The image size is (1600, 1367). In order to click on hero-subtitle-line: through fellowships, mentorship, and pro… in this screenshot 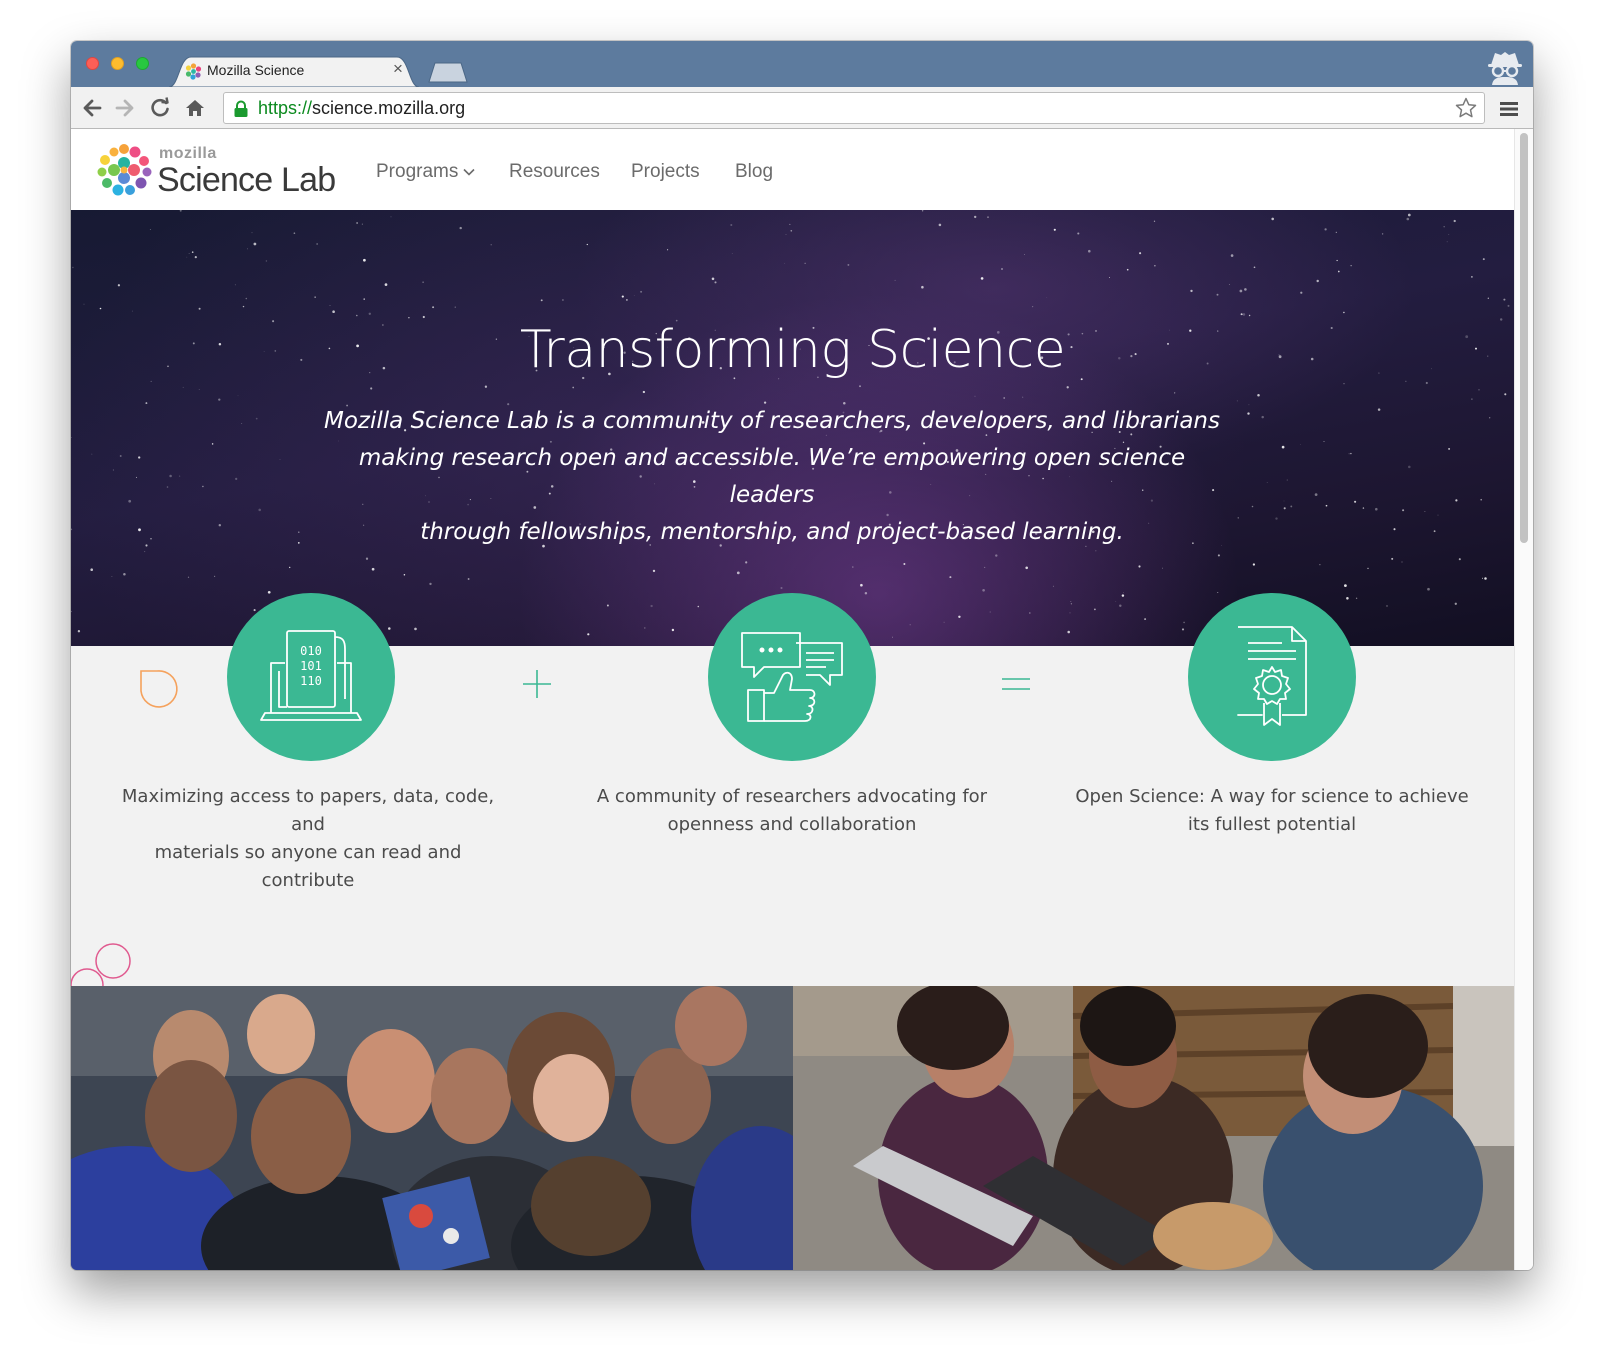, I will do `click(772, 532)`.